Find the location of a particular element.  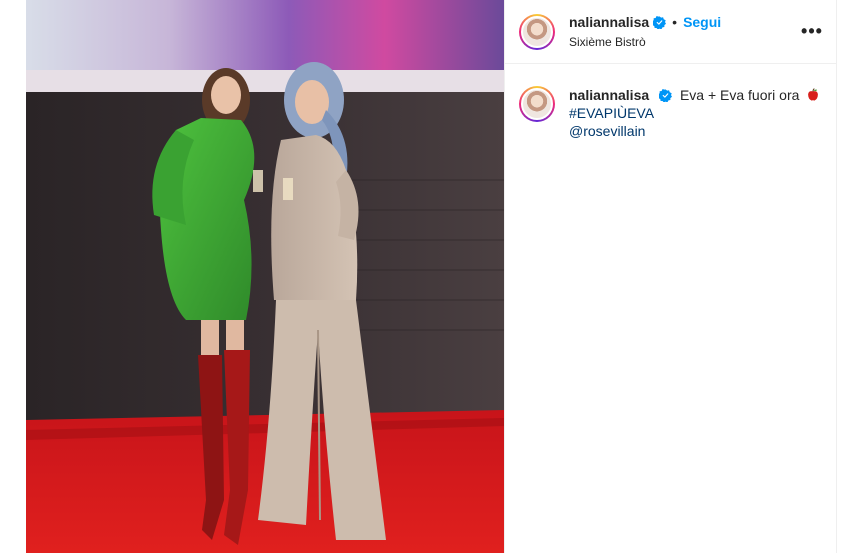

caption-text: Eva + Eva fuori ora is located at coordinates (739, 95).